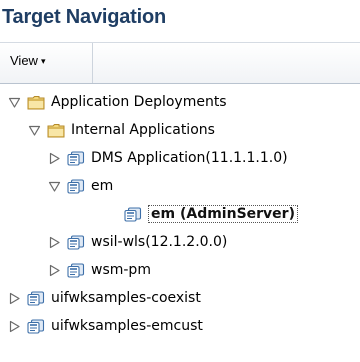  Describe the element at coordinates (223, 214) in the screenshot. I see `tree-node-label-selected: em (AdminServer)` at that location.